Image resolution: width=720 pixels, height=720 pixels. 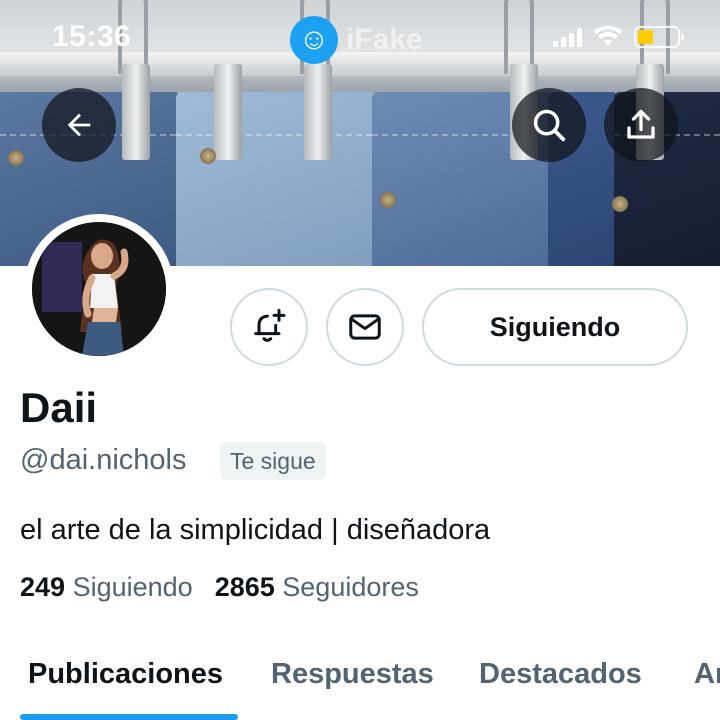 I want to click on profile-tabs: Publicaciones Respuestas Destacados Ar, so click(x=360, y=685).